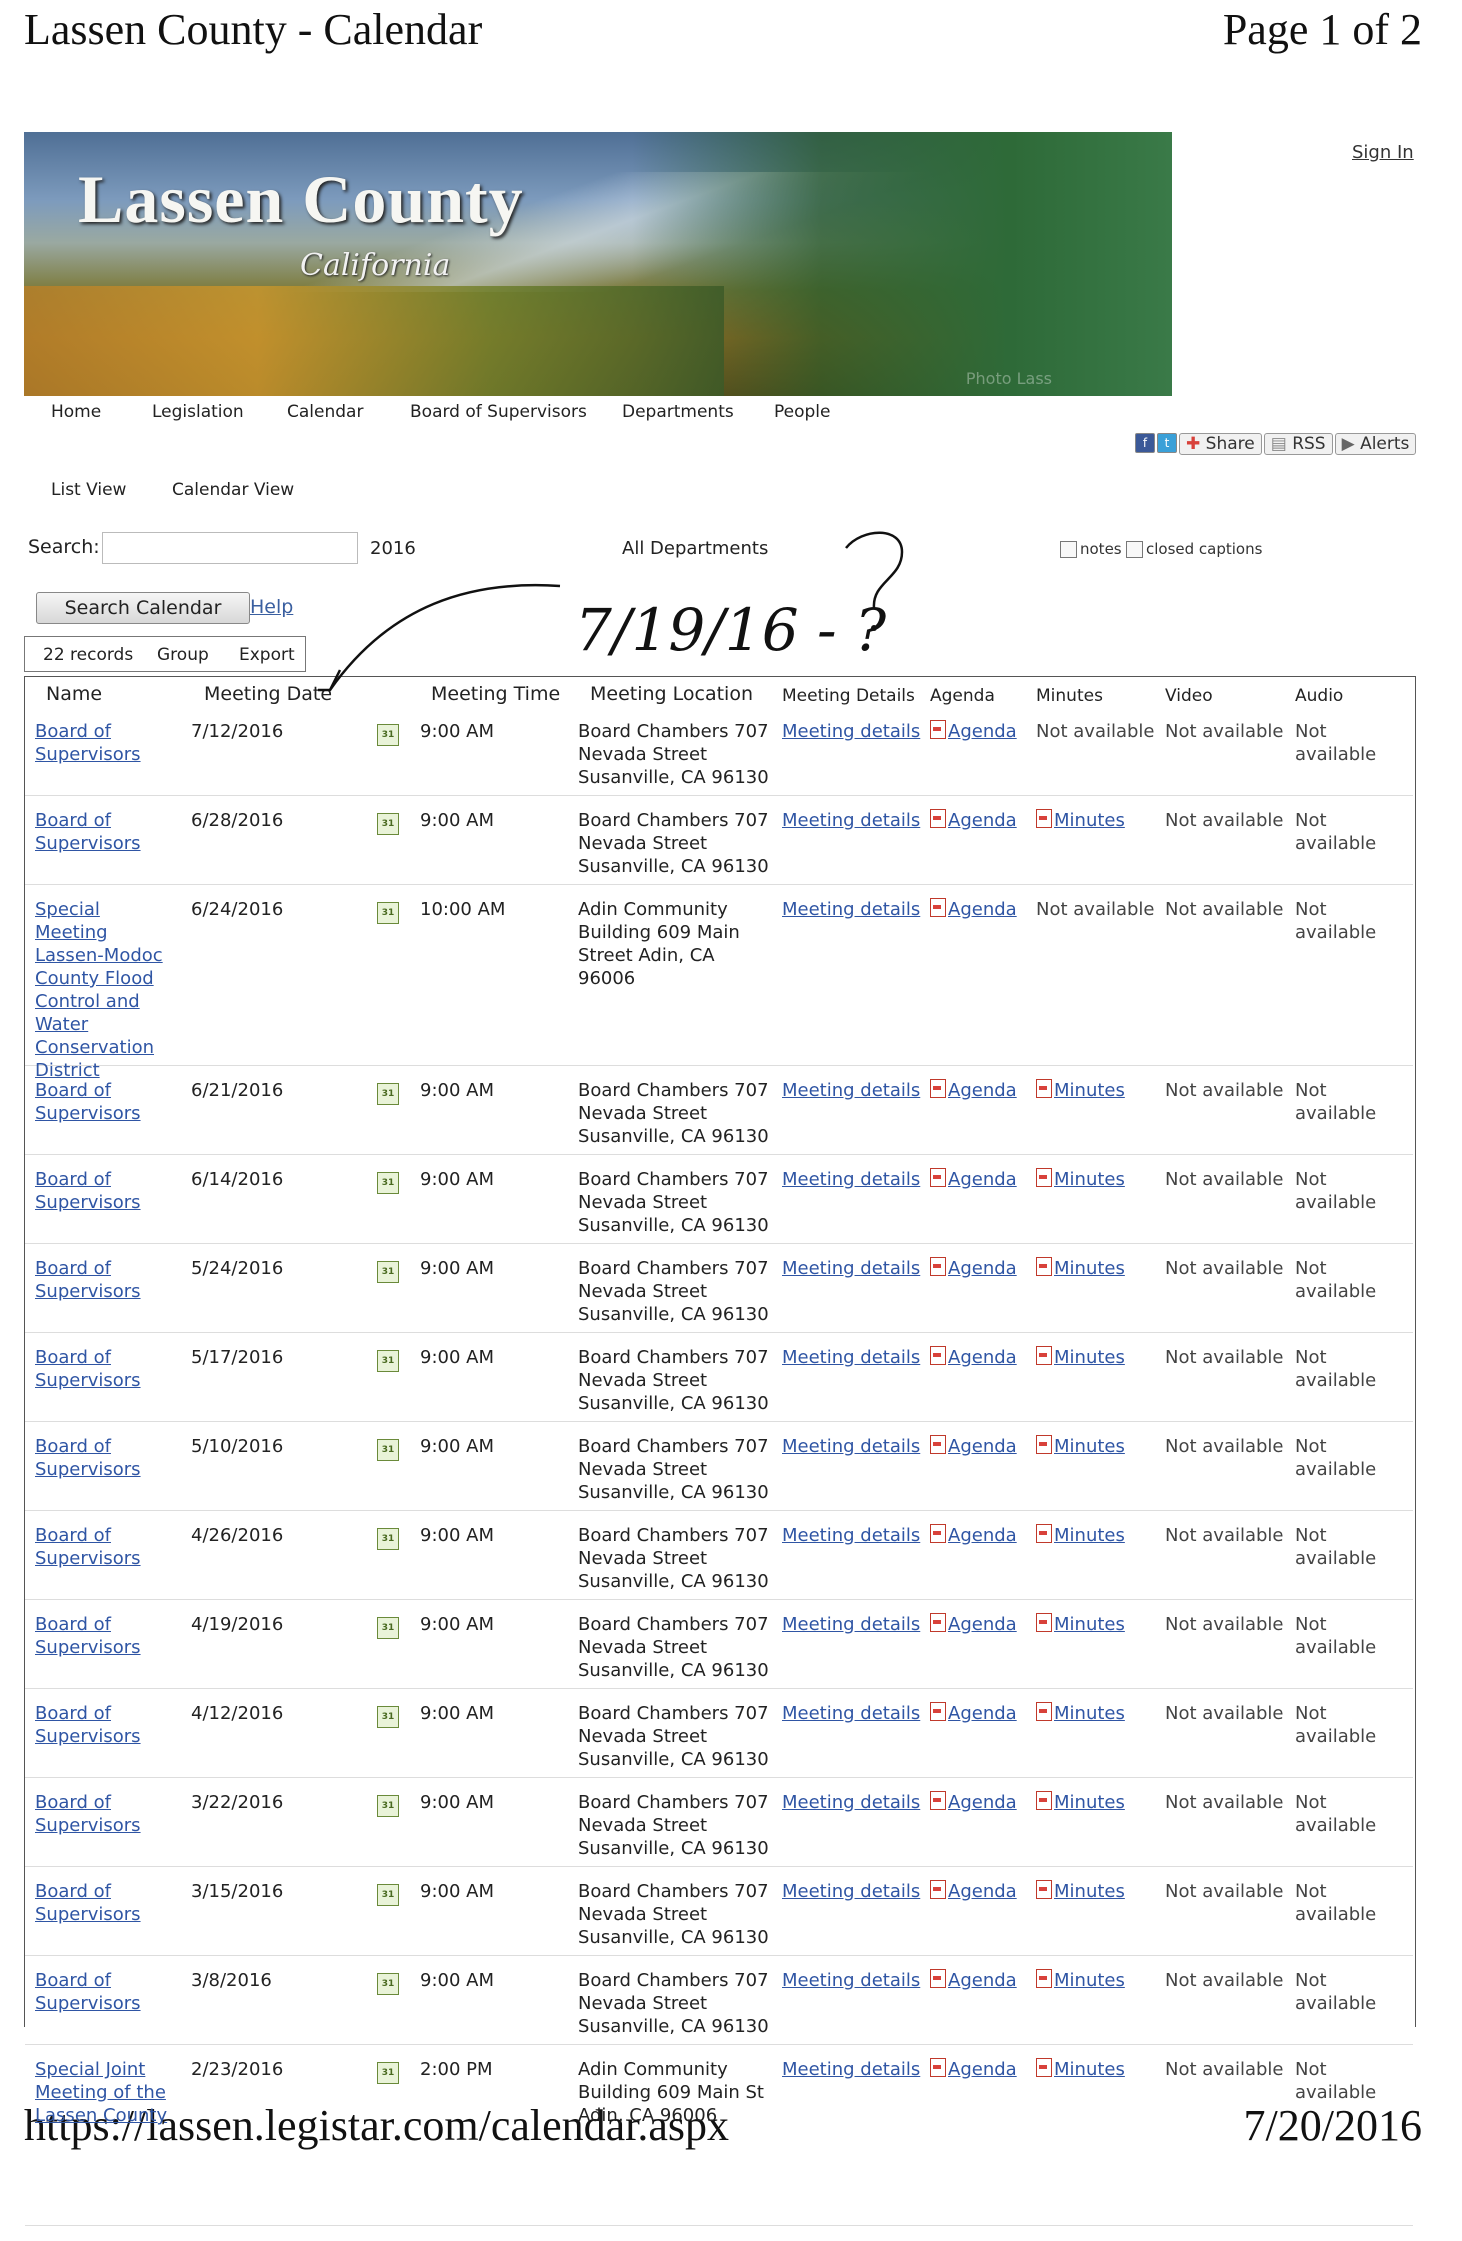 This screenshot has width=1462, height=2241. What do you see at coordinates (444, 637) in the screenshot?
I see `annotation-arrow` at bounding box center [444, 637].